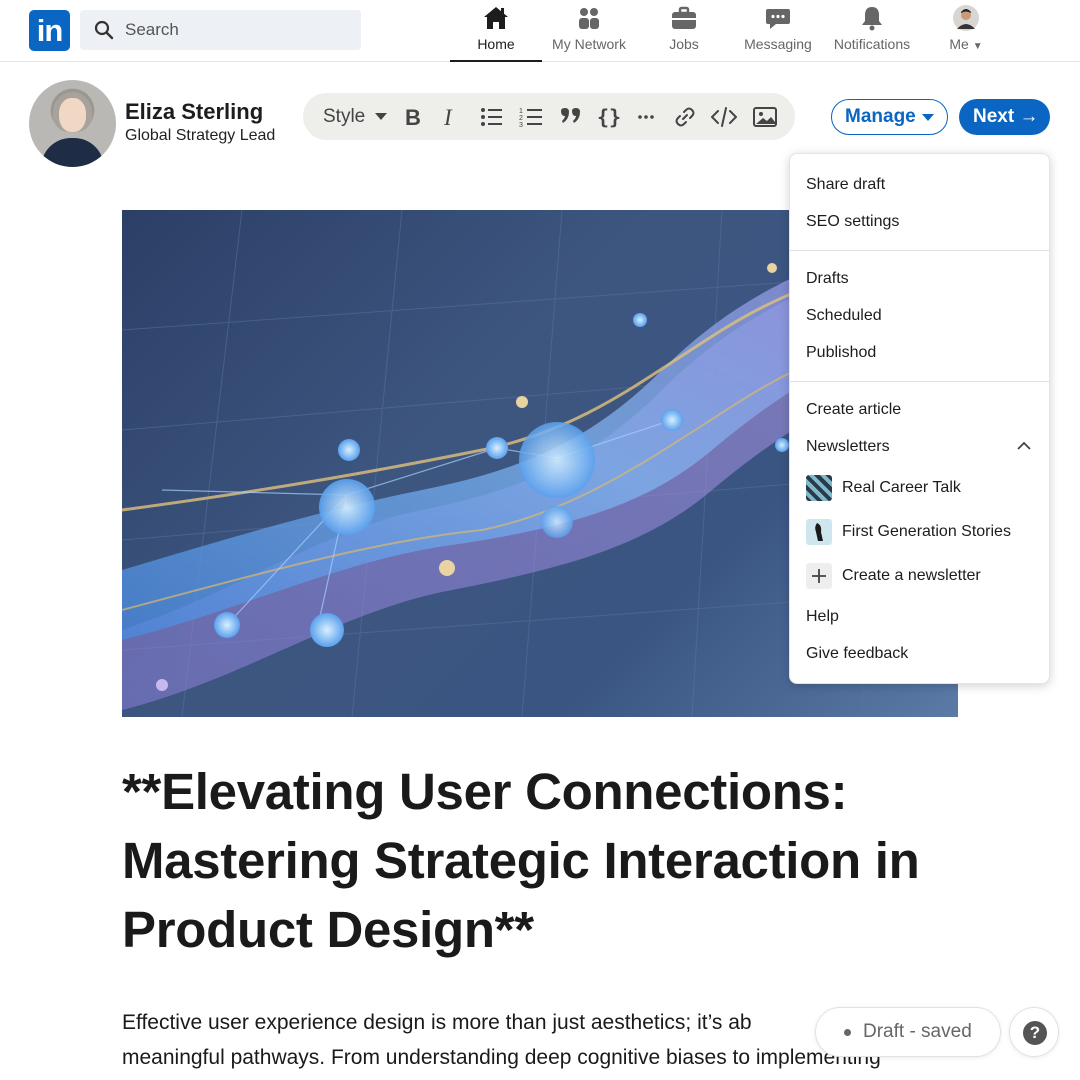 This screenshot has width=1080, height=1080. I want to click on nav-item-my-network: My Network, so click(589, 31).